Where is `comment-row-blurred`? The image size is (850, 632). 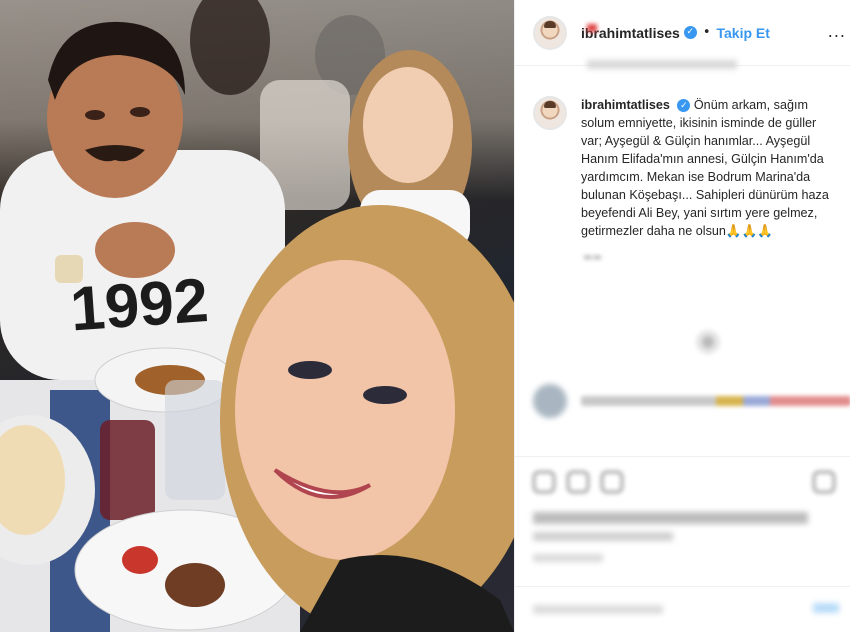 comment-row-blurred is located at coordinates (691, 401).